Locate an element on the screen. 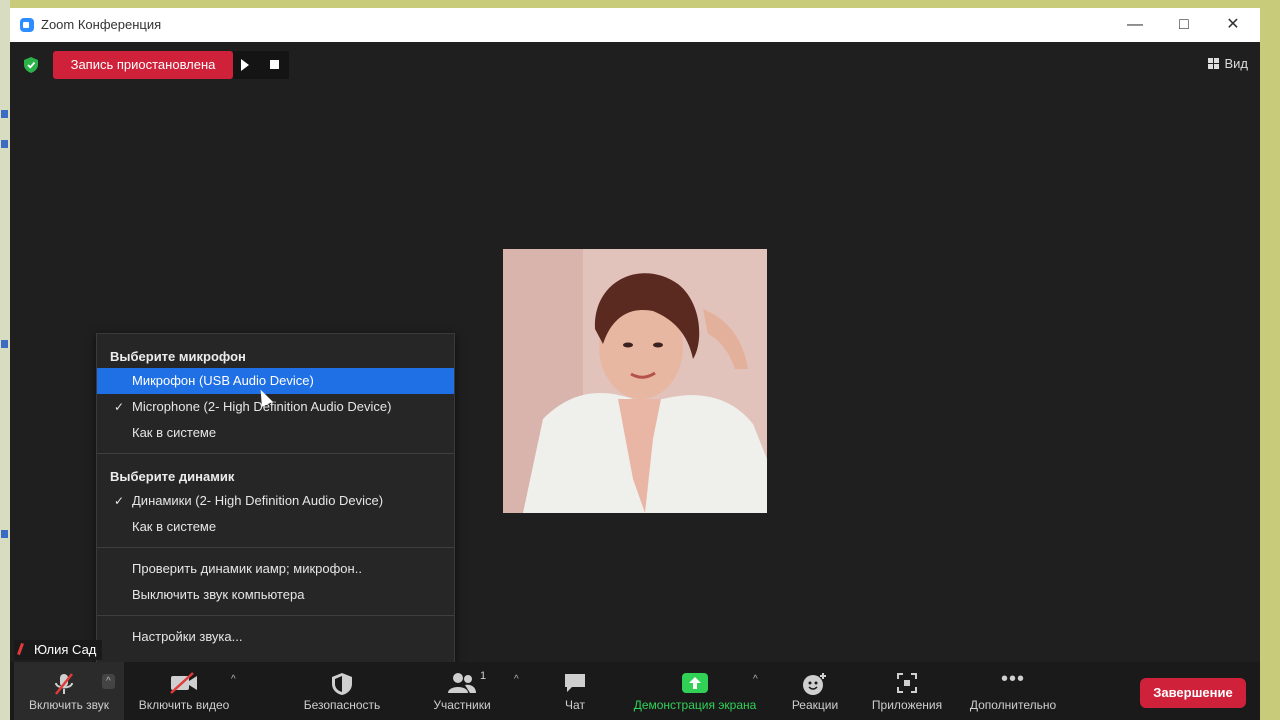 This screenshot has width=1280, height=720. shield-icon is located at coordinates (342, 684).